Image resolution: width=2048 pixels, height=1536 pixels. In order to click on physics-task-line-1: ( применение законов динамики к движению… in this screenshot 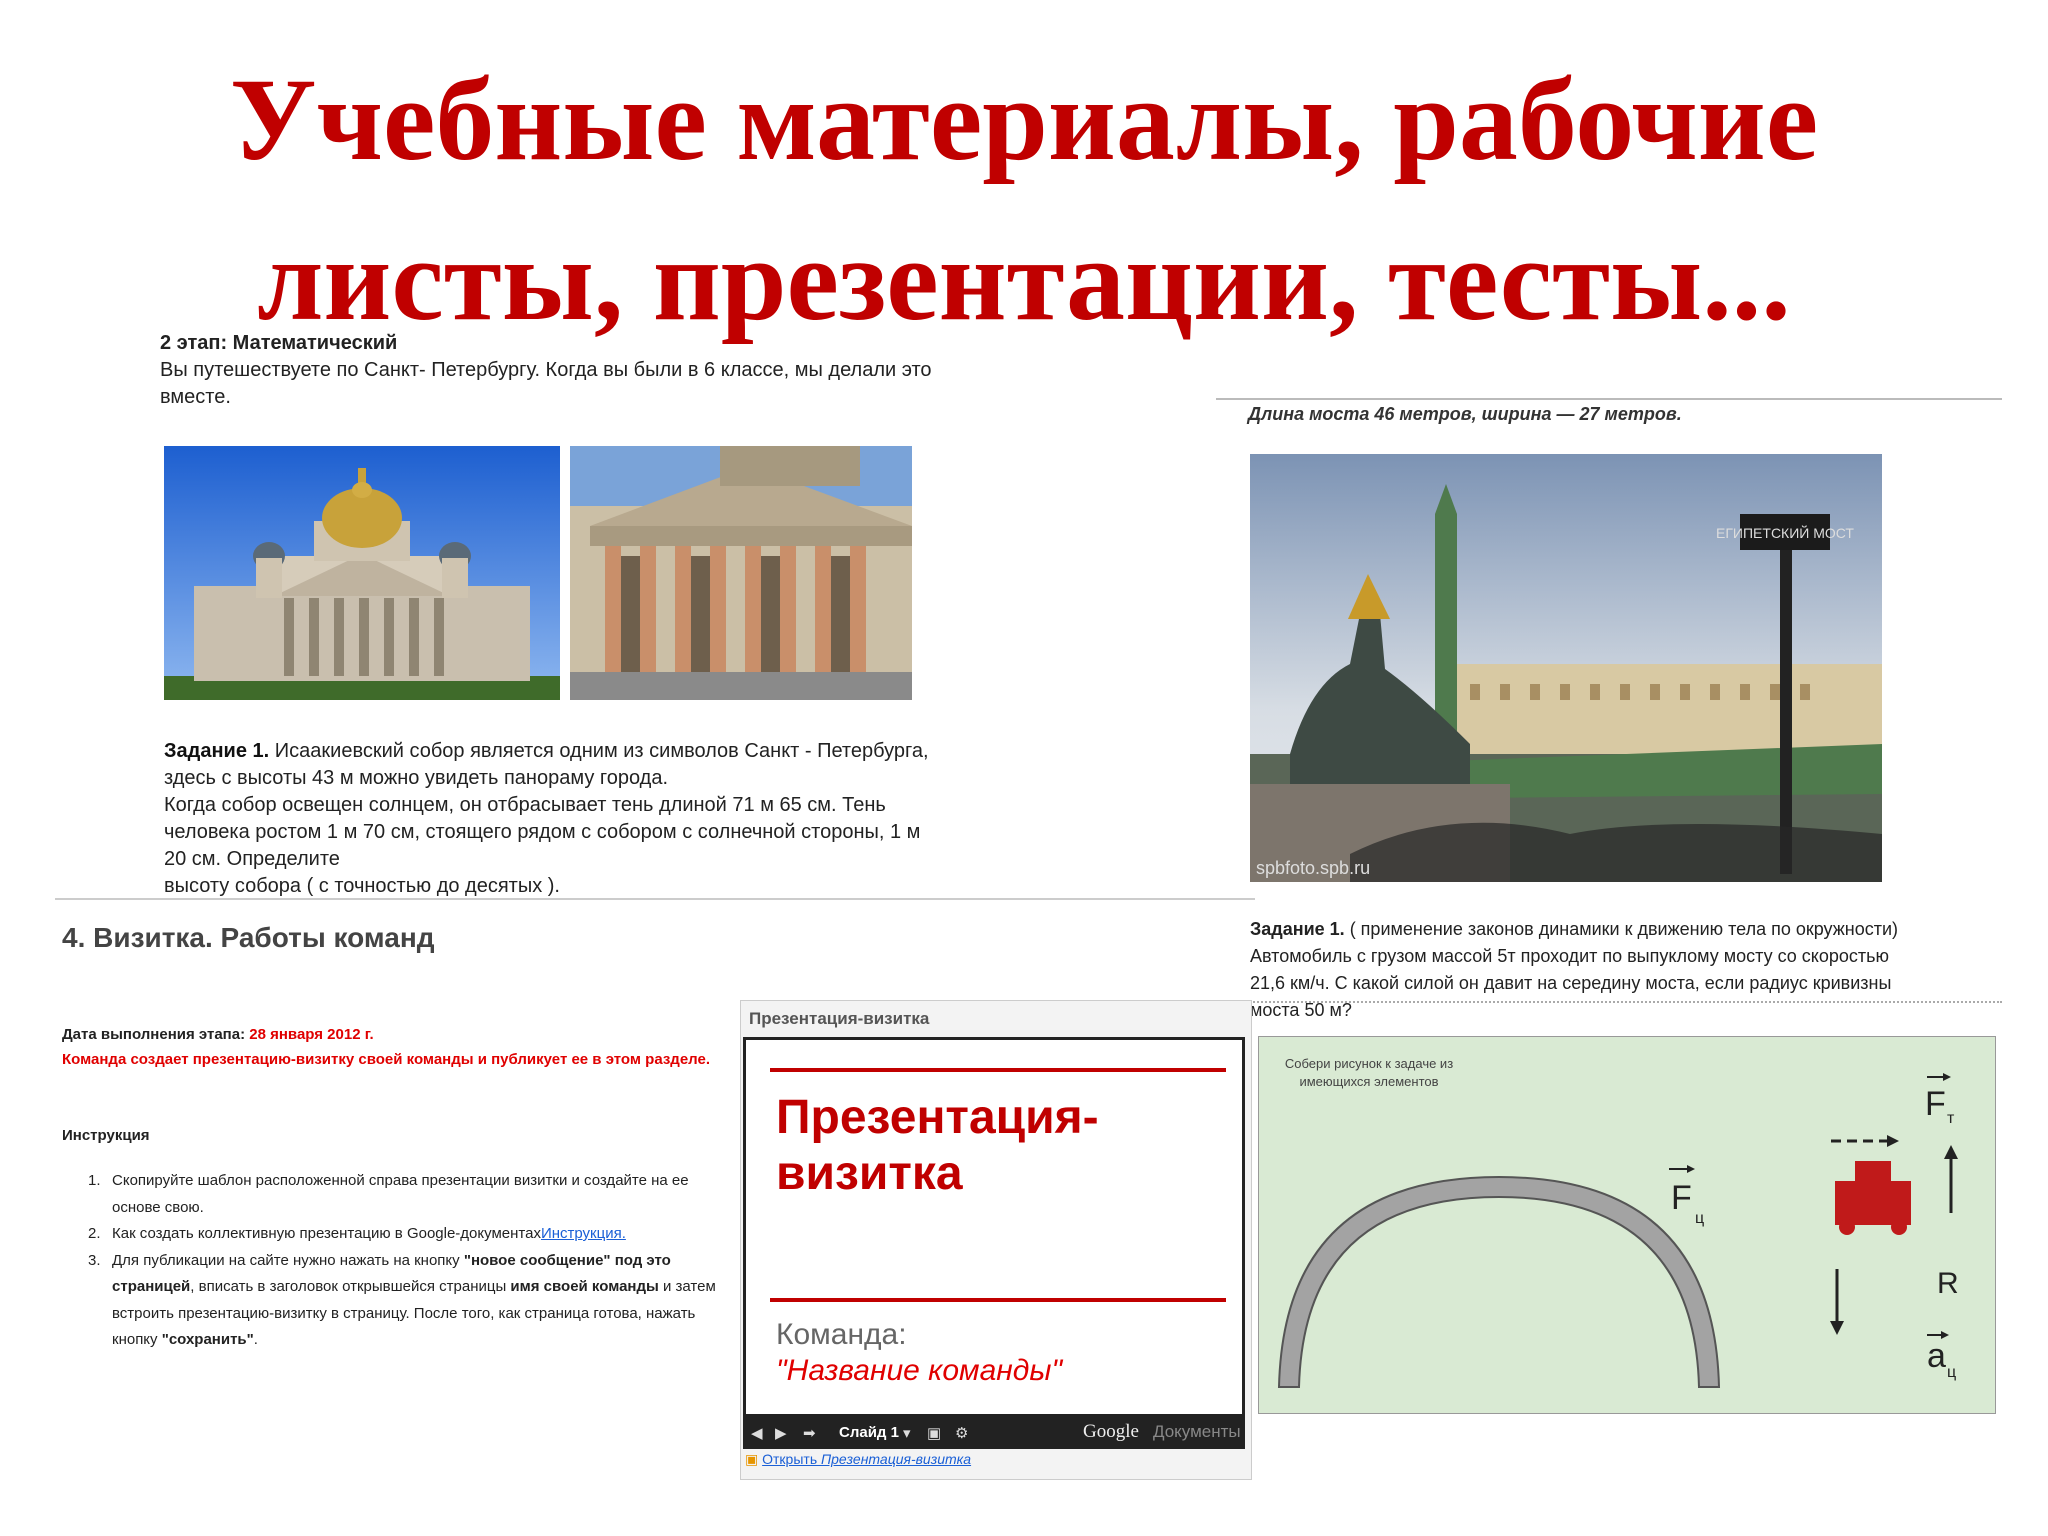, I will do `click(1621, 929)`.